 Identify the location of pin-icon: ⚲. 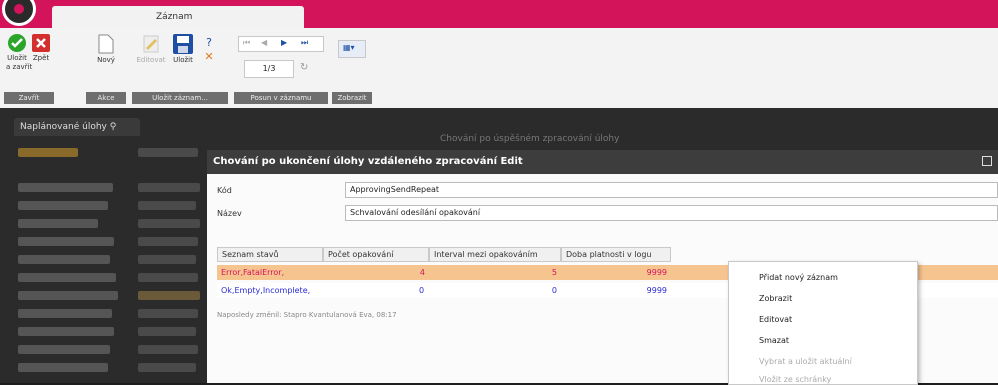
(113, 127).